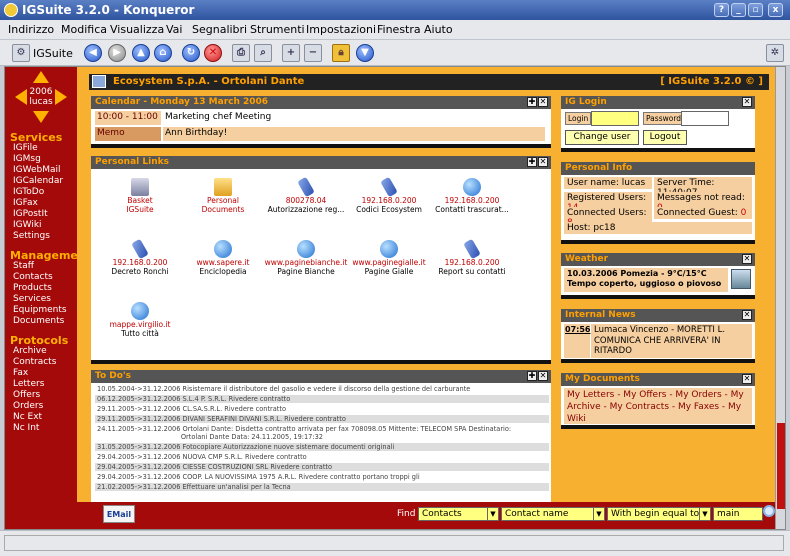 This screenshot has height=556, width=790. What do you see at coordinates (23, 266) in the screenshot?
I see `nav-staff: Staff` at bounding box center [23, 266].